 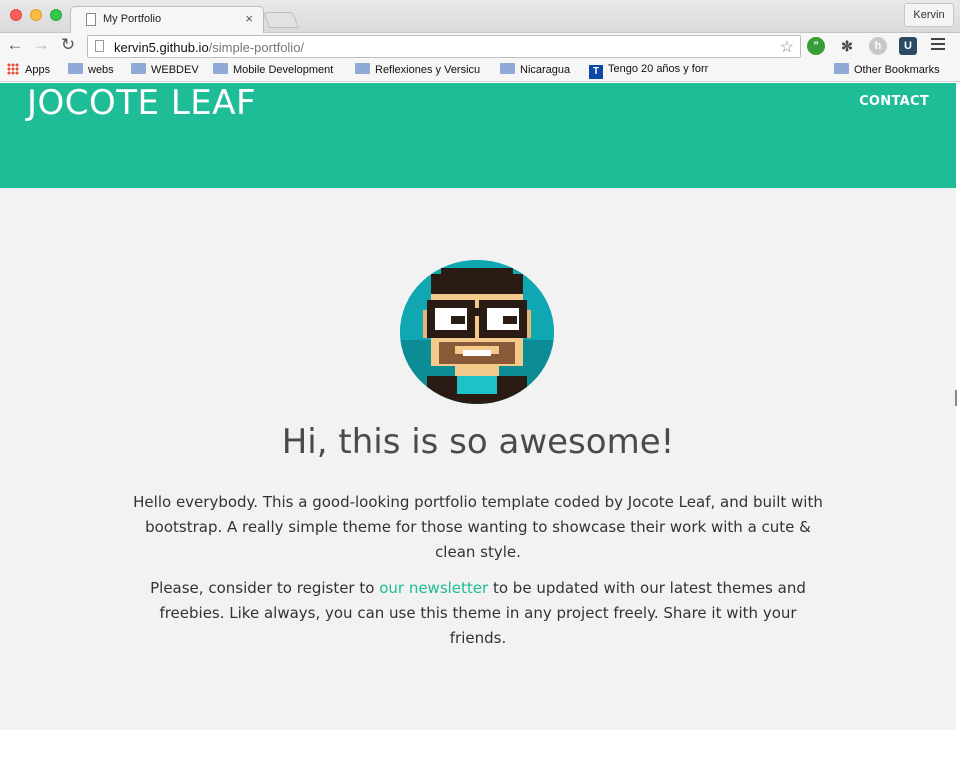 I want to click on url-host: kervin5.github.io, so click(x=161, y=47).